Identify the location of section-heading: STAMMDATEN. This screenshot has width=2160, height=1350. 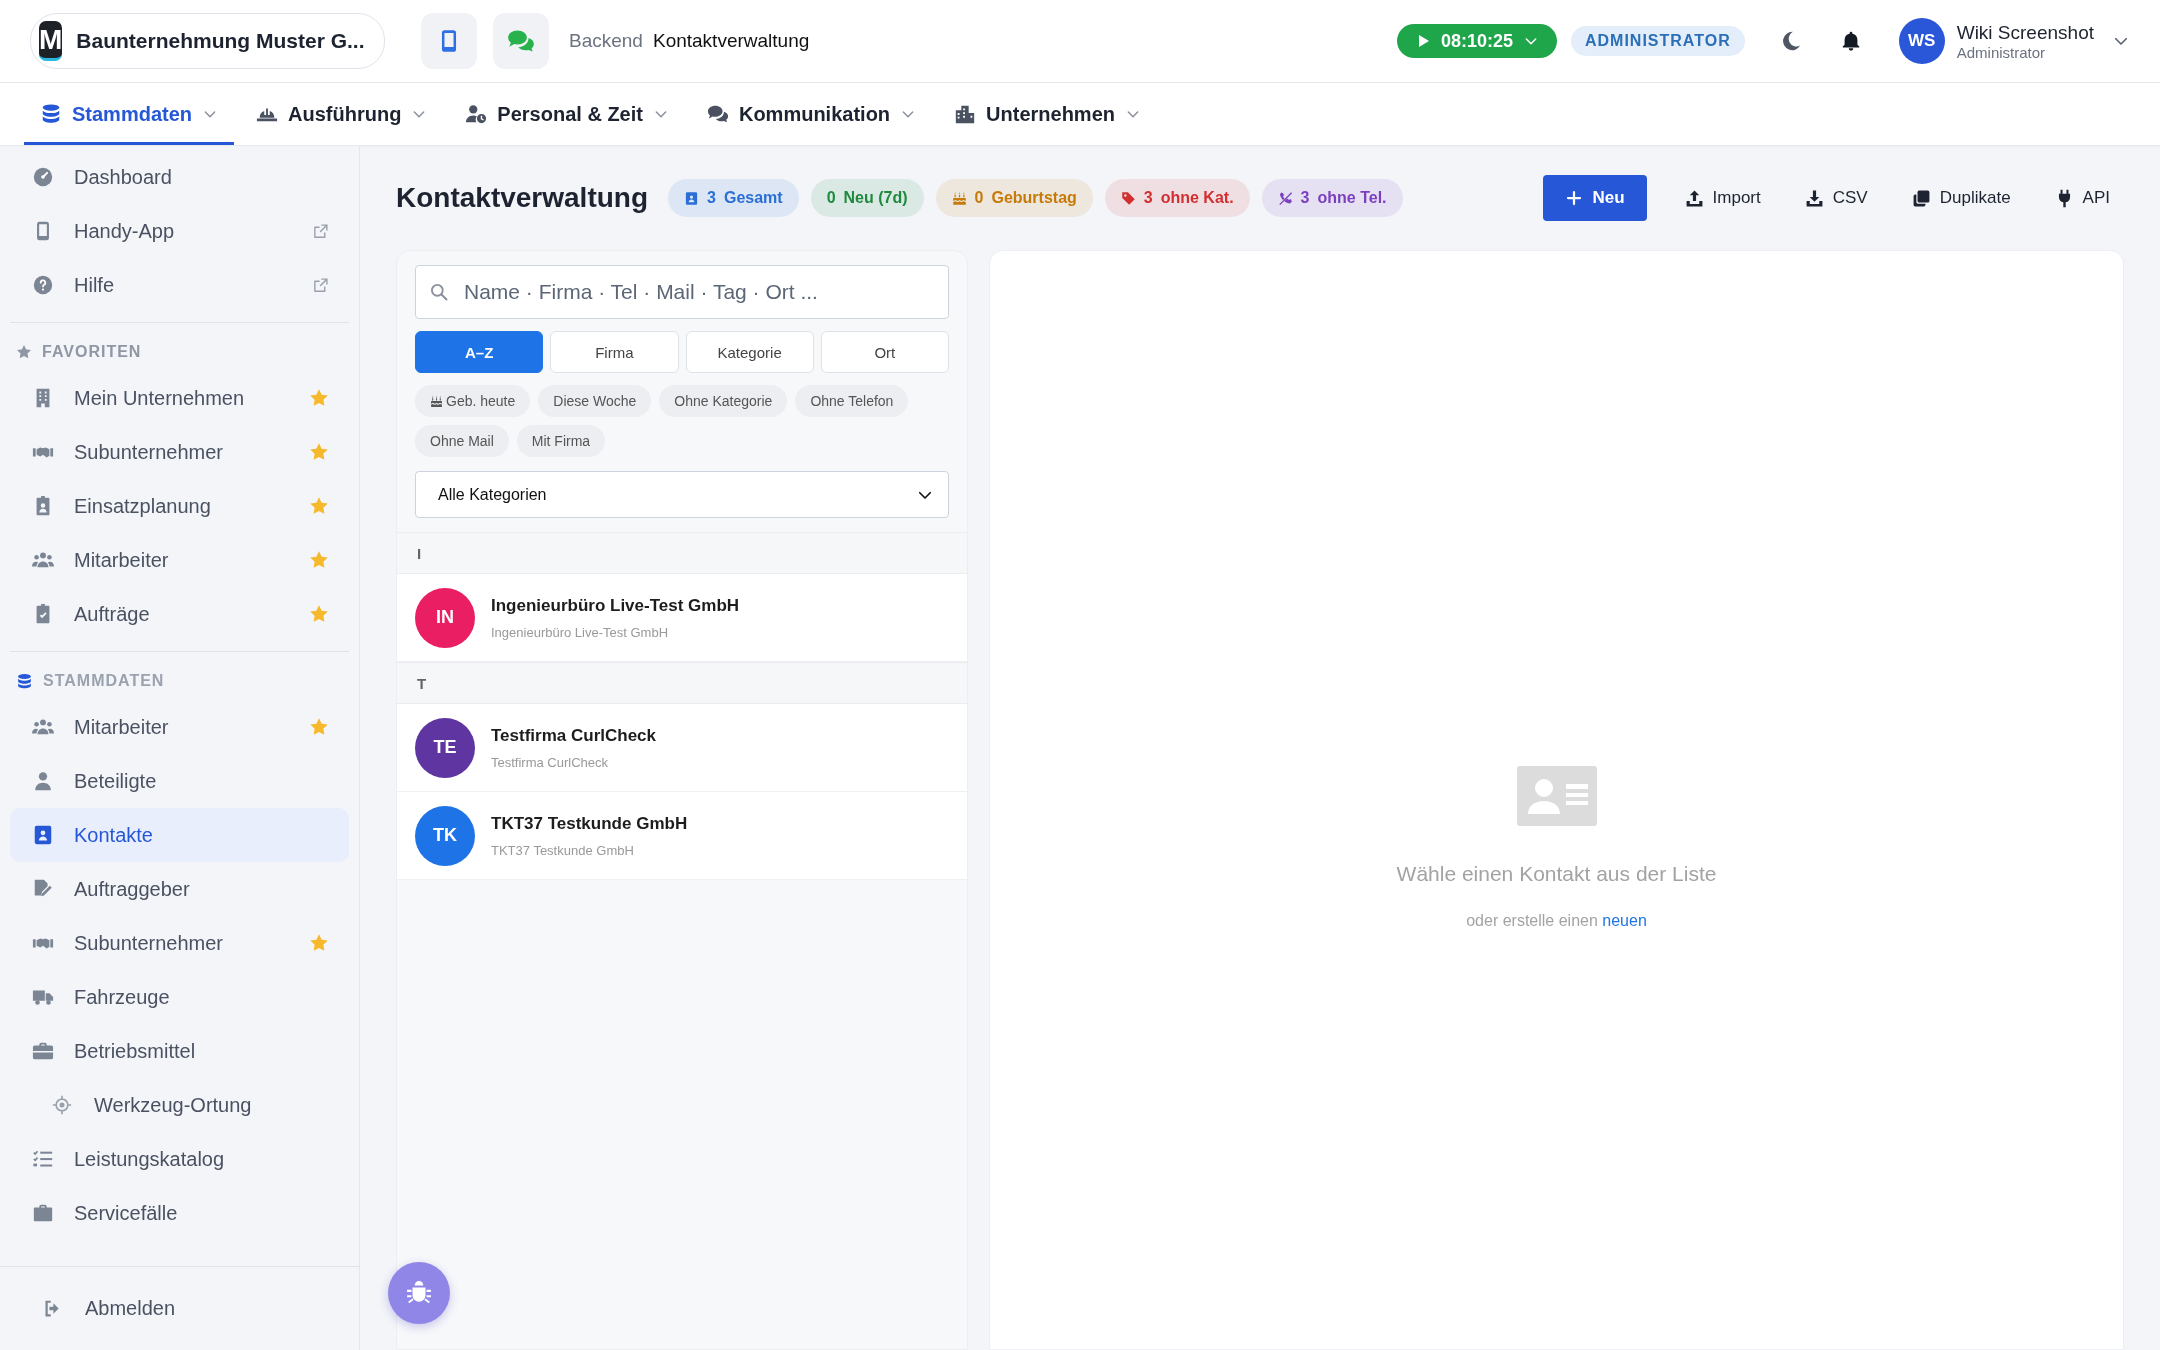
(104, 681).